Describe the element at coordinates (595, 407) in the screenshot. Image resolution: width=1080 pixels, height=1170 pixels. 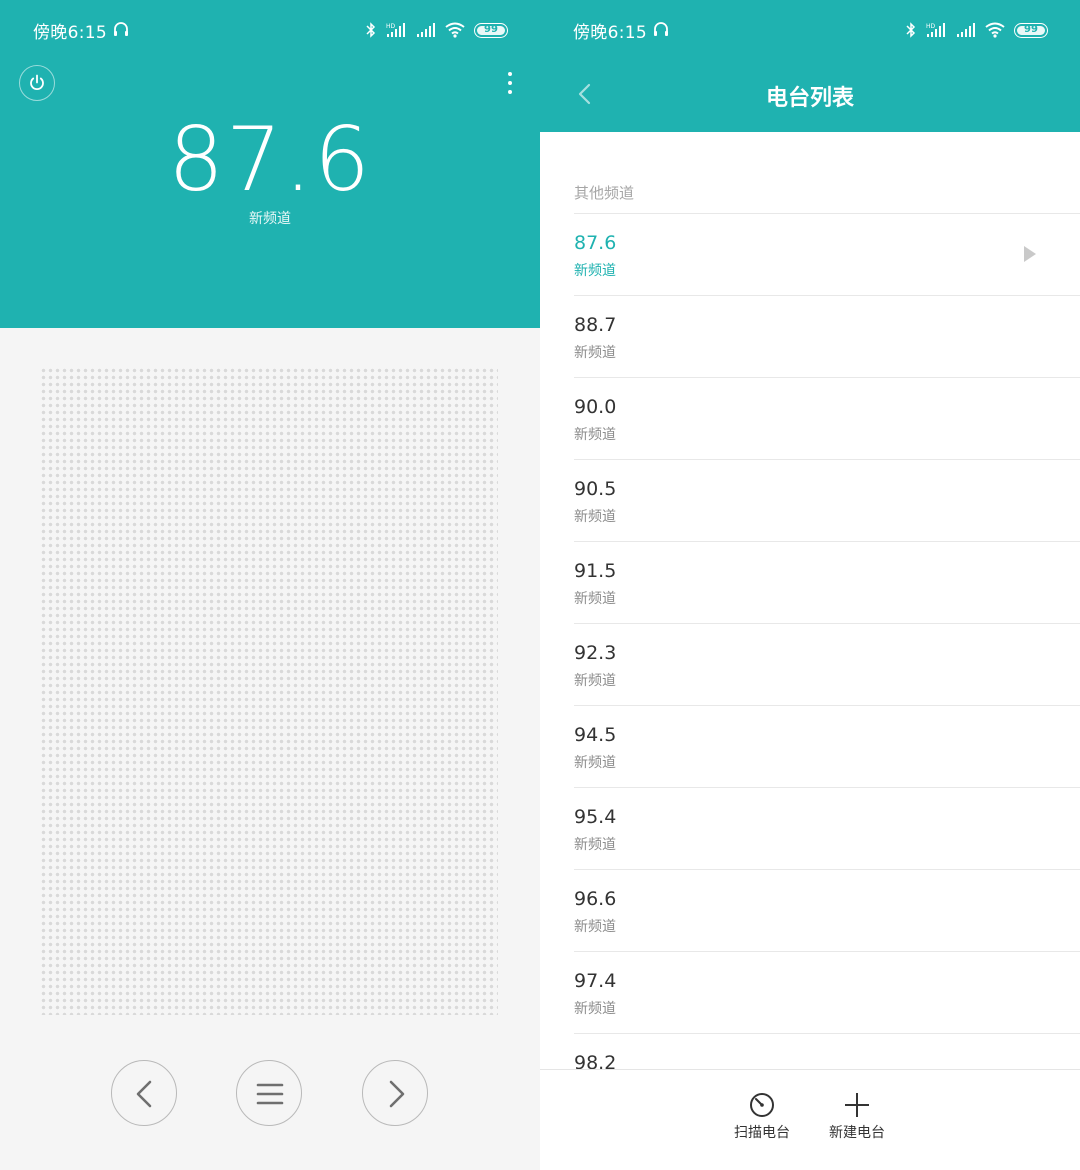
I see `station-frequency: 90.0` at that location.